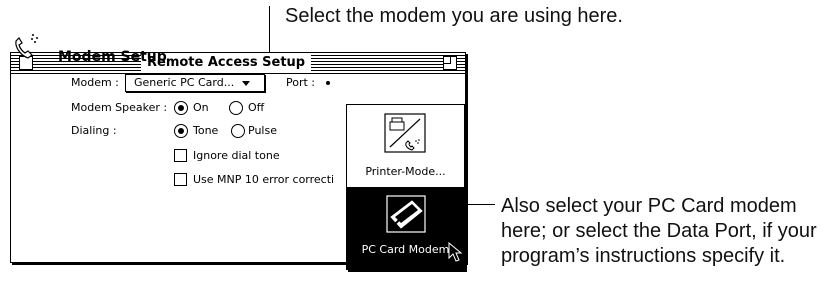 The width and height of the screenshot is (831, 288). Describe the element at coordinates (406, 214) in the screenshot. I see `pc-card-modem-icon` at that location.